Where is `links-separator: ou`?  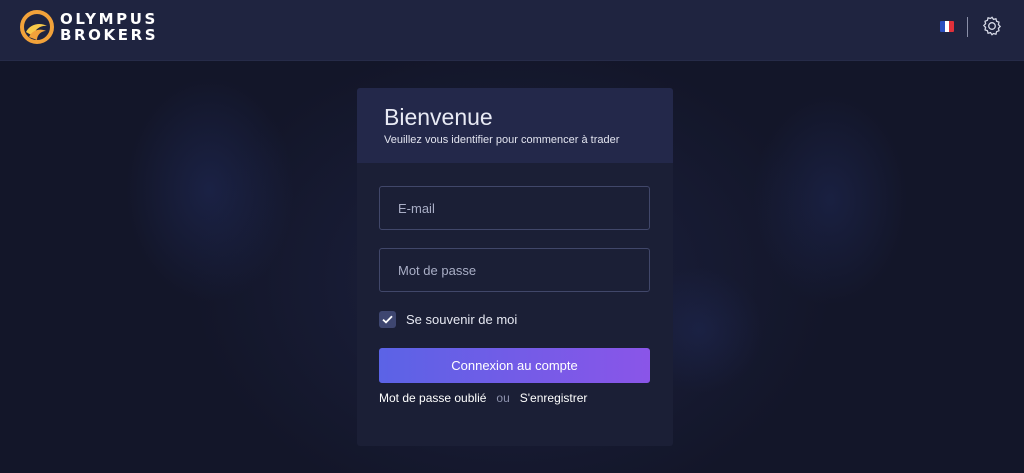
links-separator: ou is located at coordinates (503, 398).